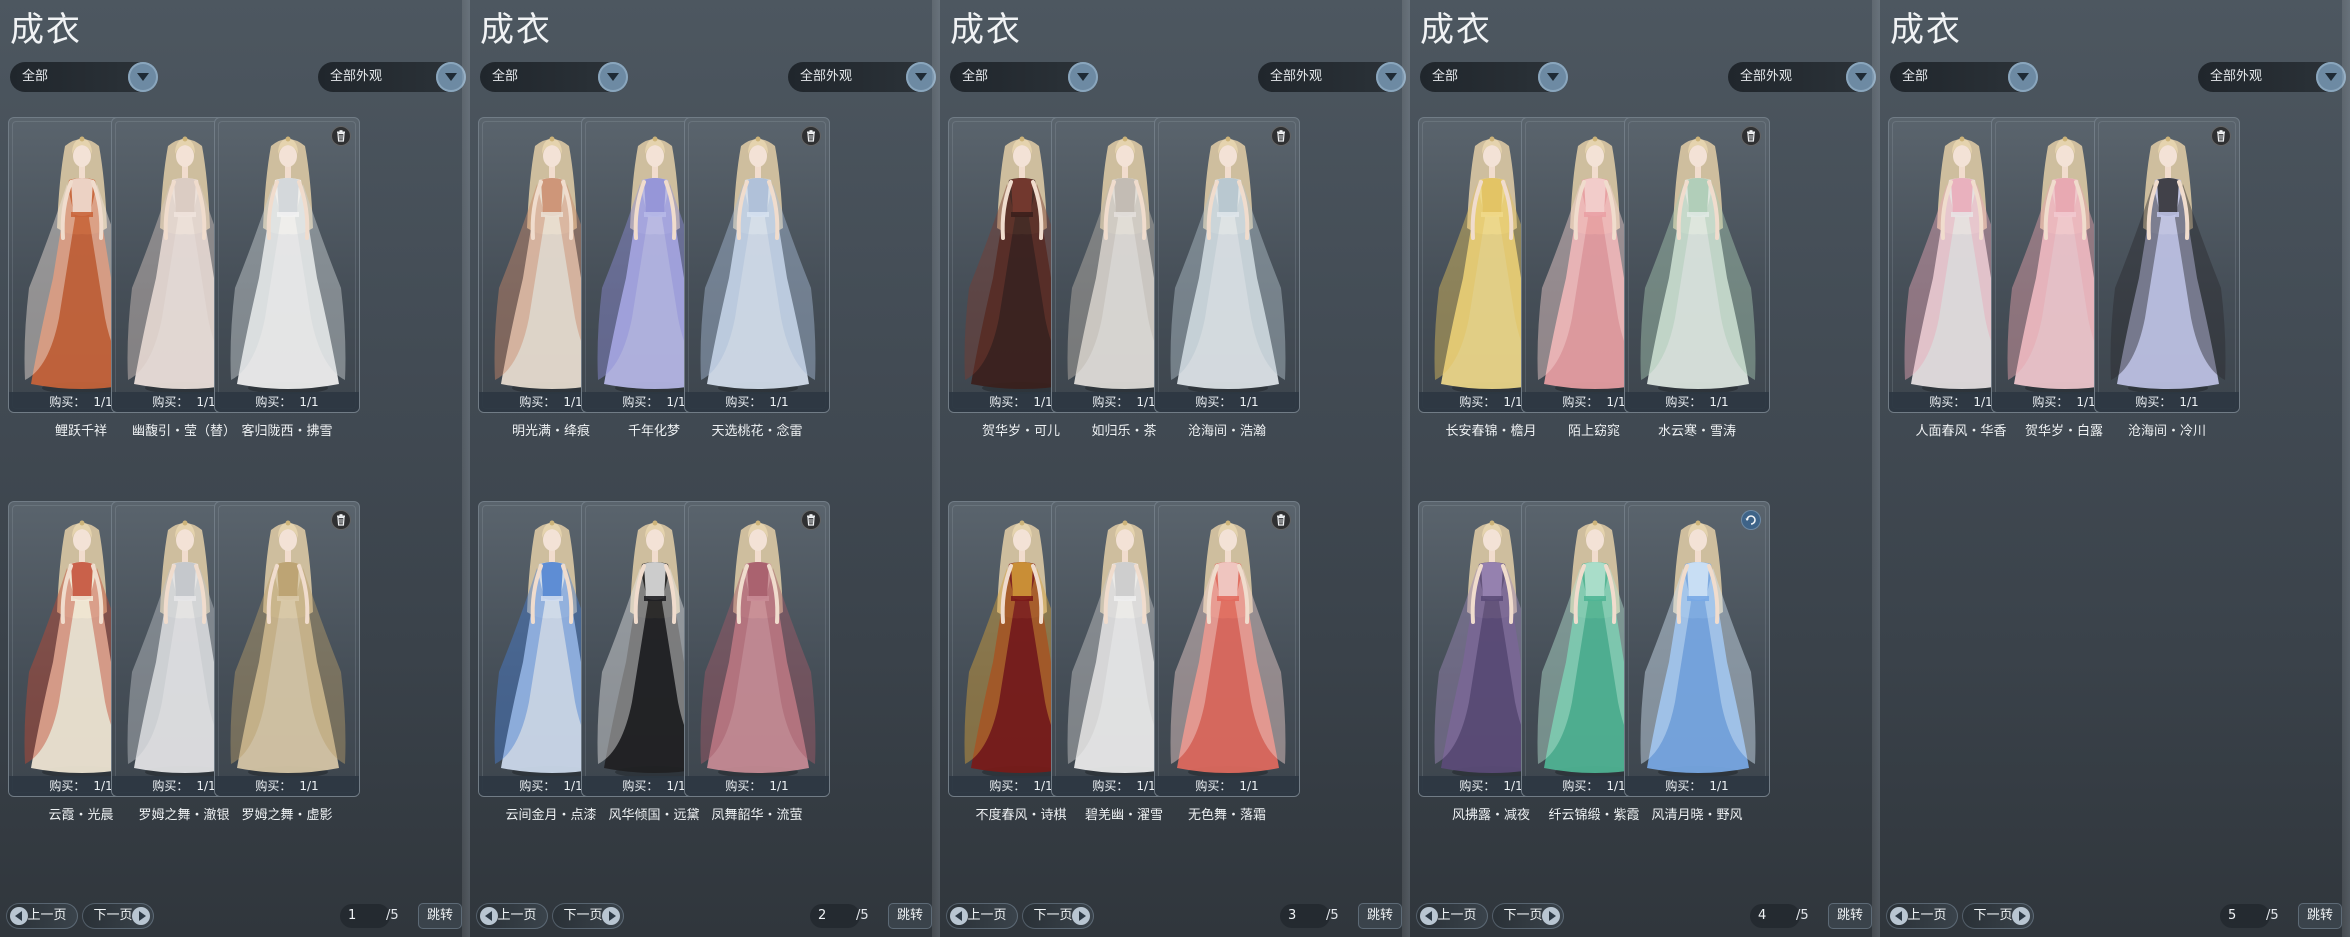 The height and width of the screenshot is (937, 2350). Describe the element at coordinates (835, 916) in the screenshot. I see `page-number-input: 2` at that location.